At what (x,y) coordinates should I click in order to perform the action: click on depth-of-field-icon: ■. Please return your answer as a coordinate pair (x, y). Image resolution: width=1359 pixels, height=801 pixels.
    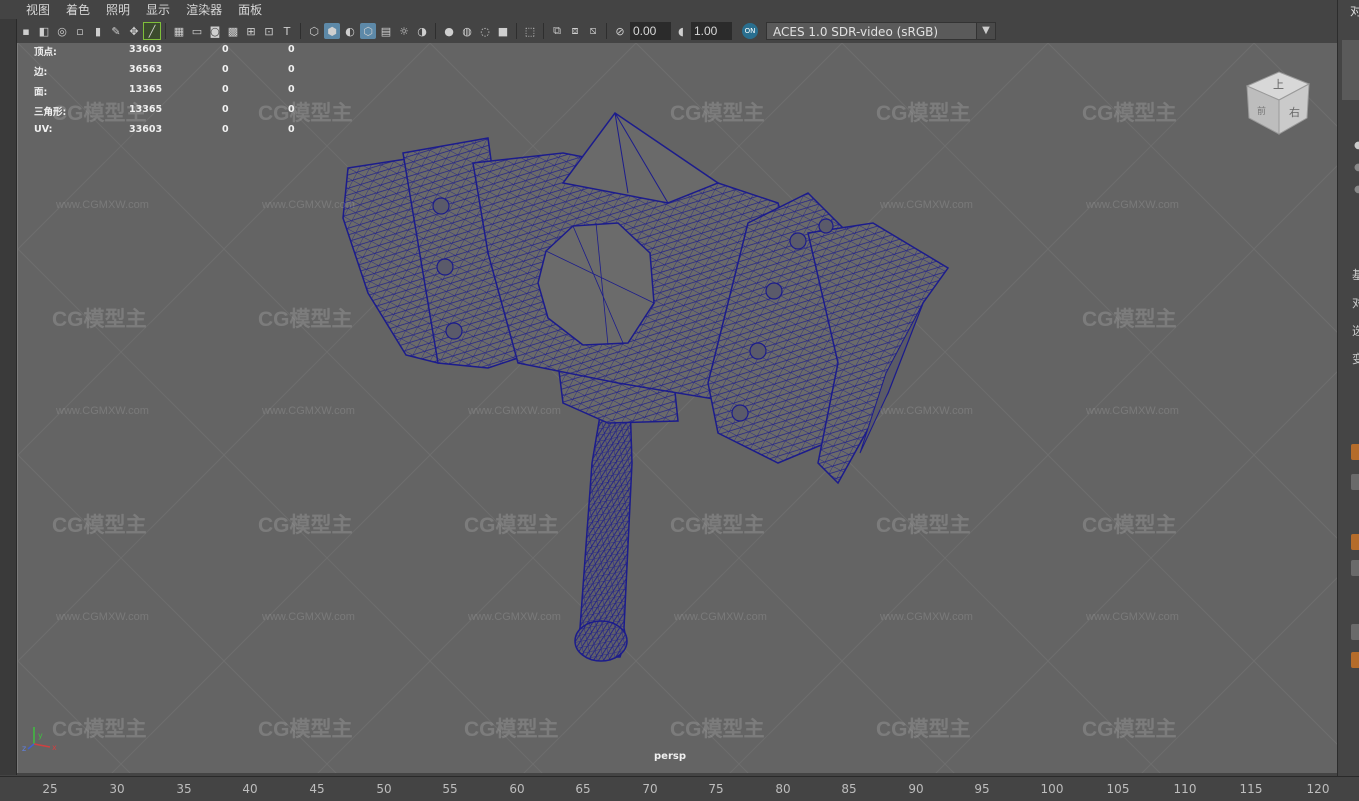
    Looking at the image, I should click on (503, 31).